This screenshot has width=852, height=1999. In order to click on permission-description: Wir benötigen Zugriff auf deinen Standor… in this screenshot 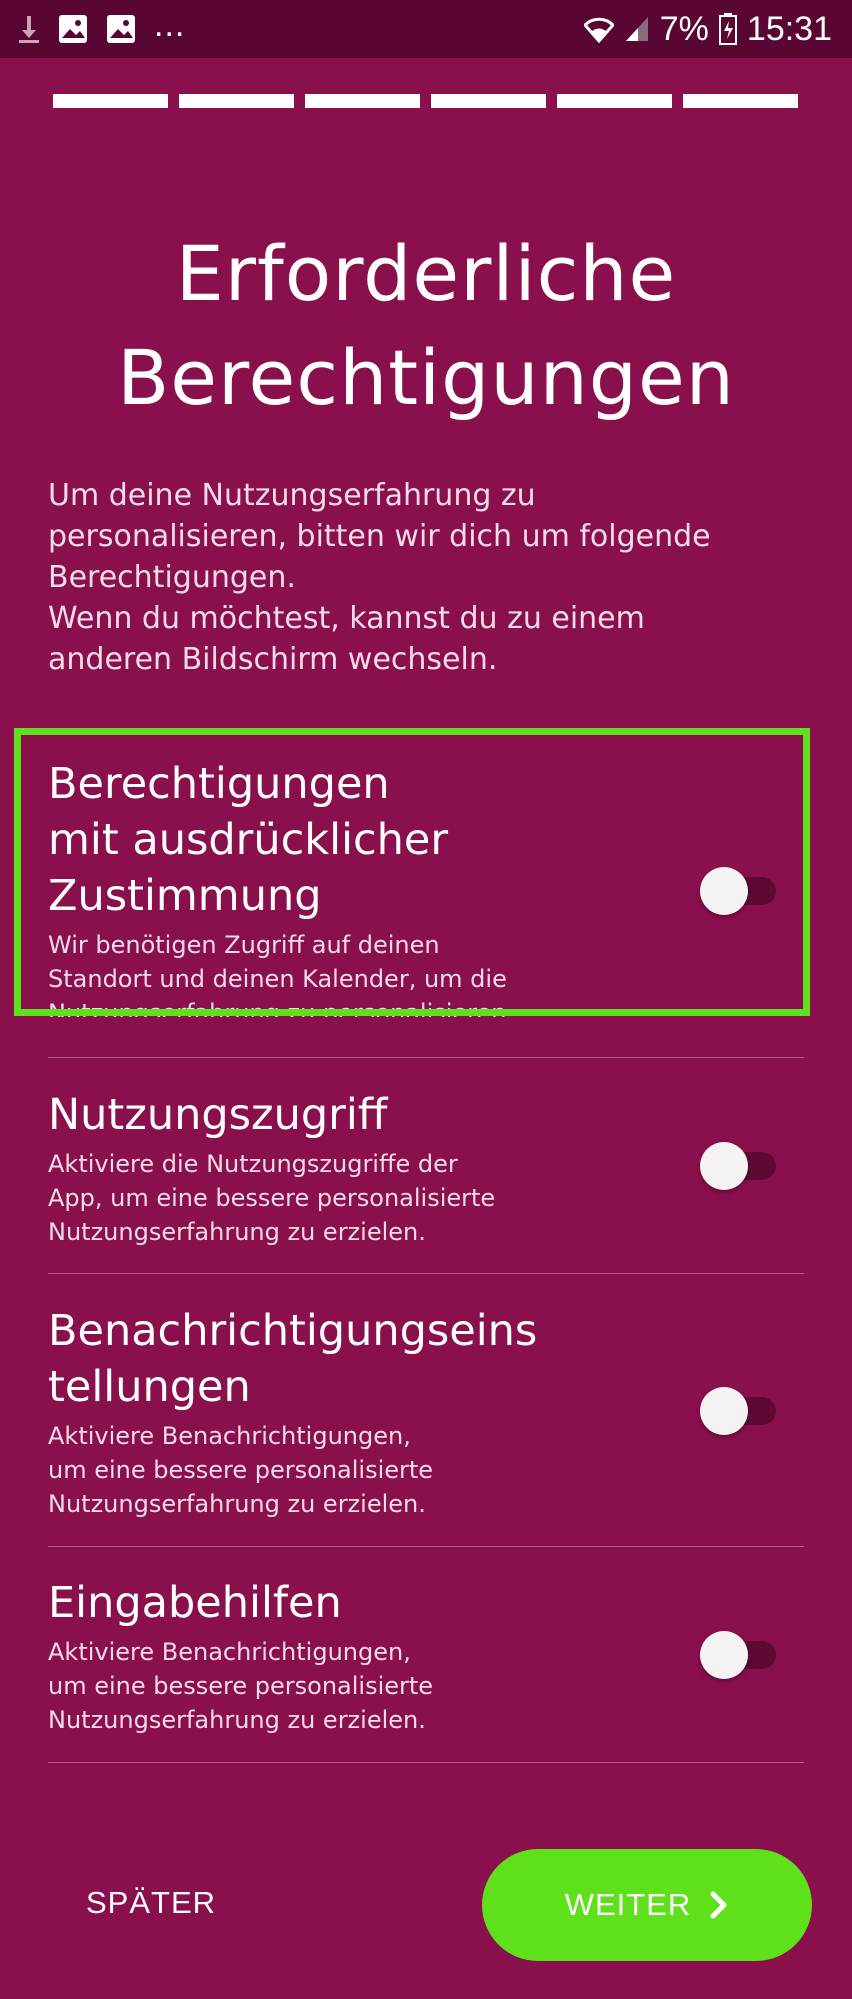, I will do `click(281, 979)`.